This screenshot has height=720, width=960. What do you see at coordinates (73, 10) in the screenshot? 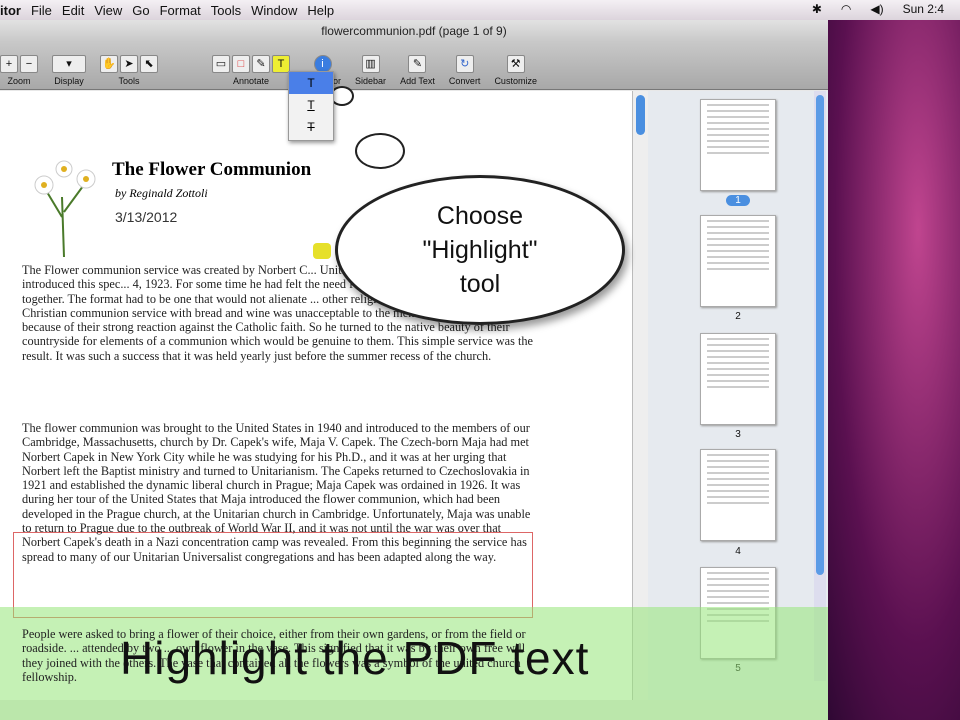
I see `menu-edit: Edit` at bounding box center [73, 10].